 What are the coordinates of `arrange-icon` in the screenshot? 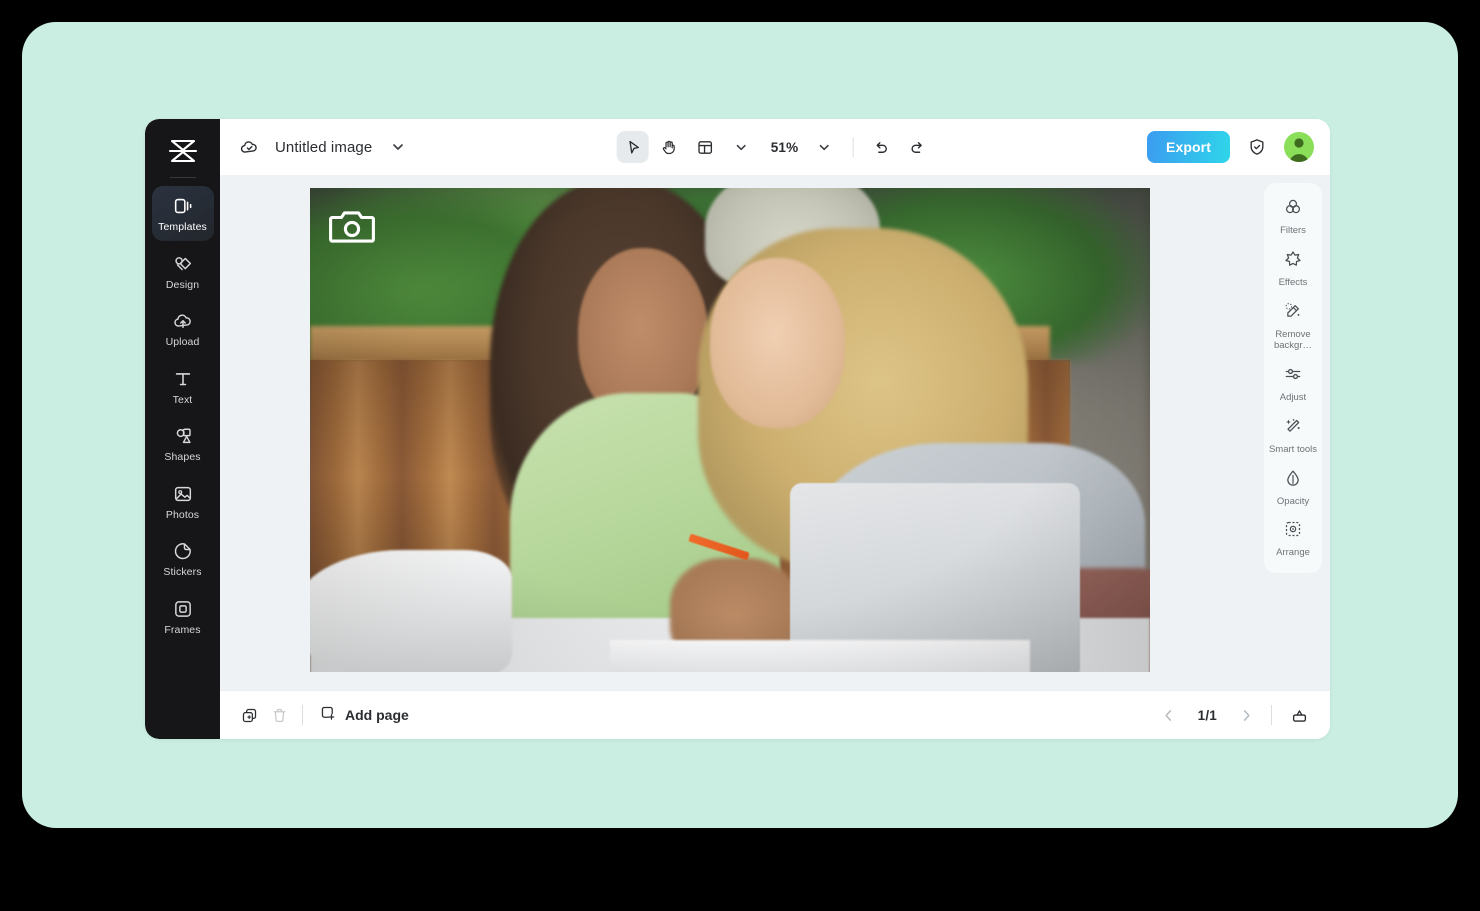 It's located at (1293, 531).